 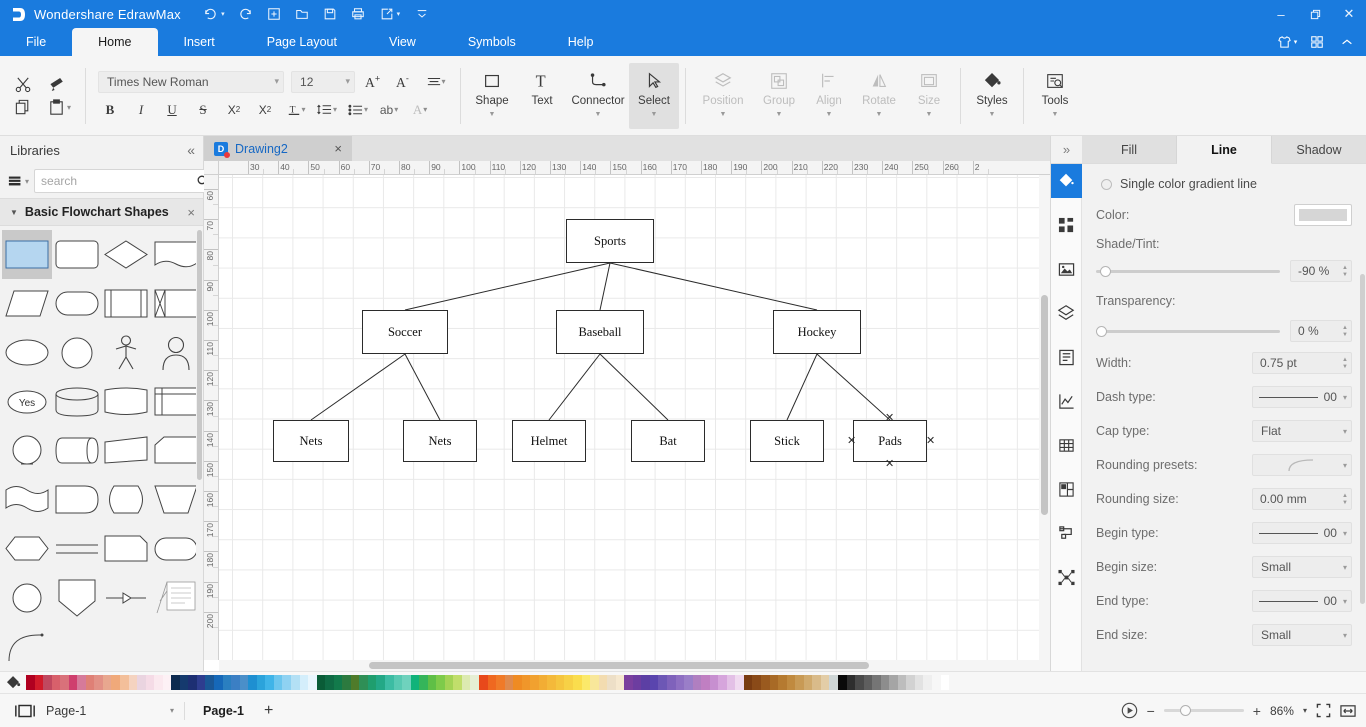 What do you see at coordinates (549, 441) in the screenshot?
I see `diagram-node-helmet: Helmet` at bounding box center [549, 441].